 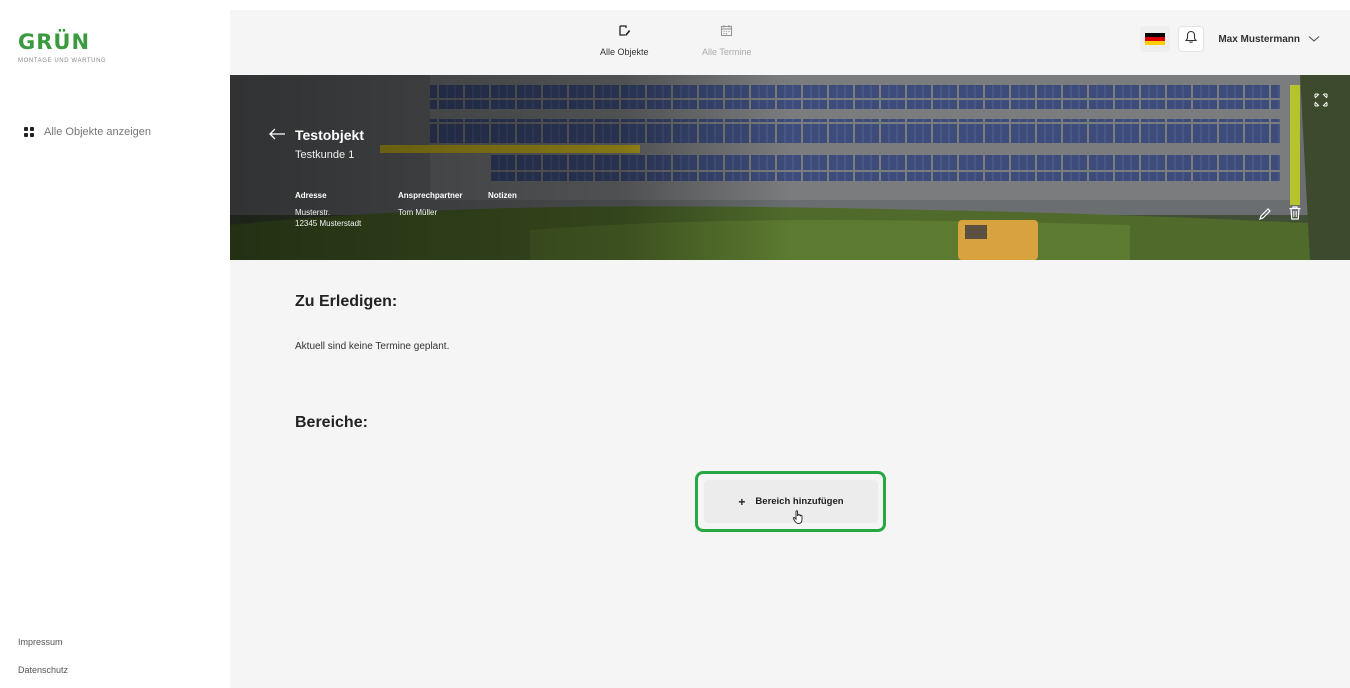 What do you see at coordinates (311, 195) in the screenshot?
I see `address-label: Adresse` at bounding box center [311, 195].